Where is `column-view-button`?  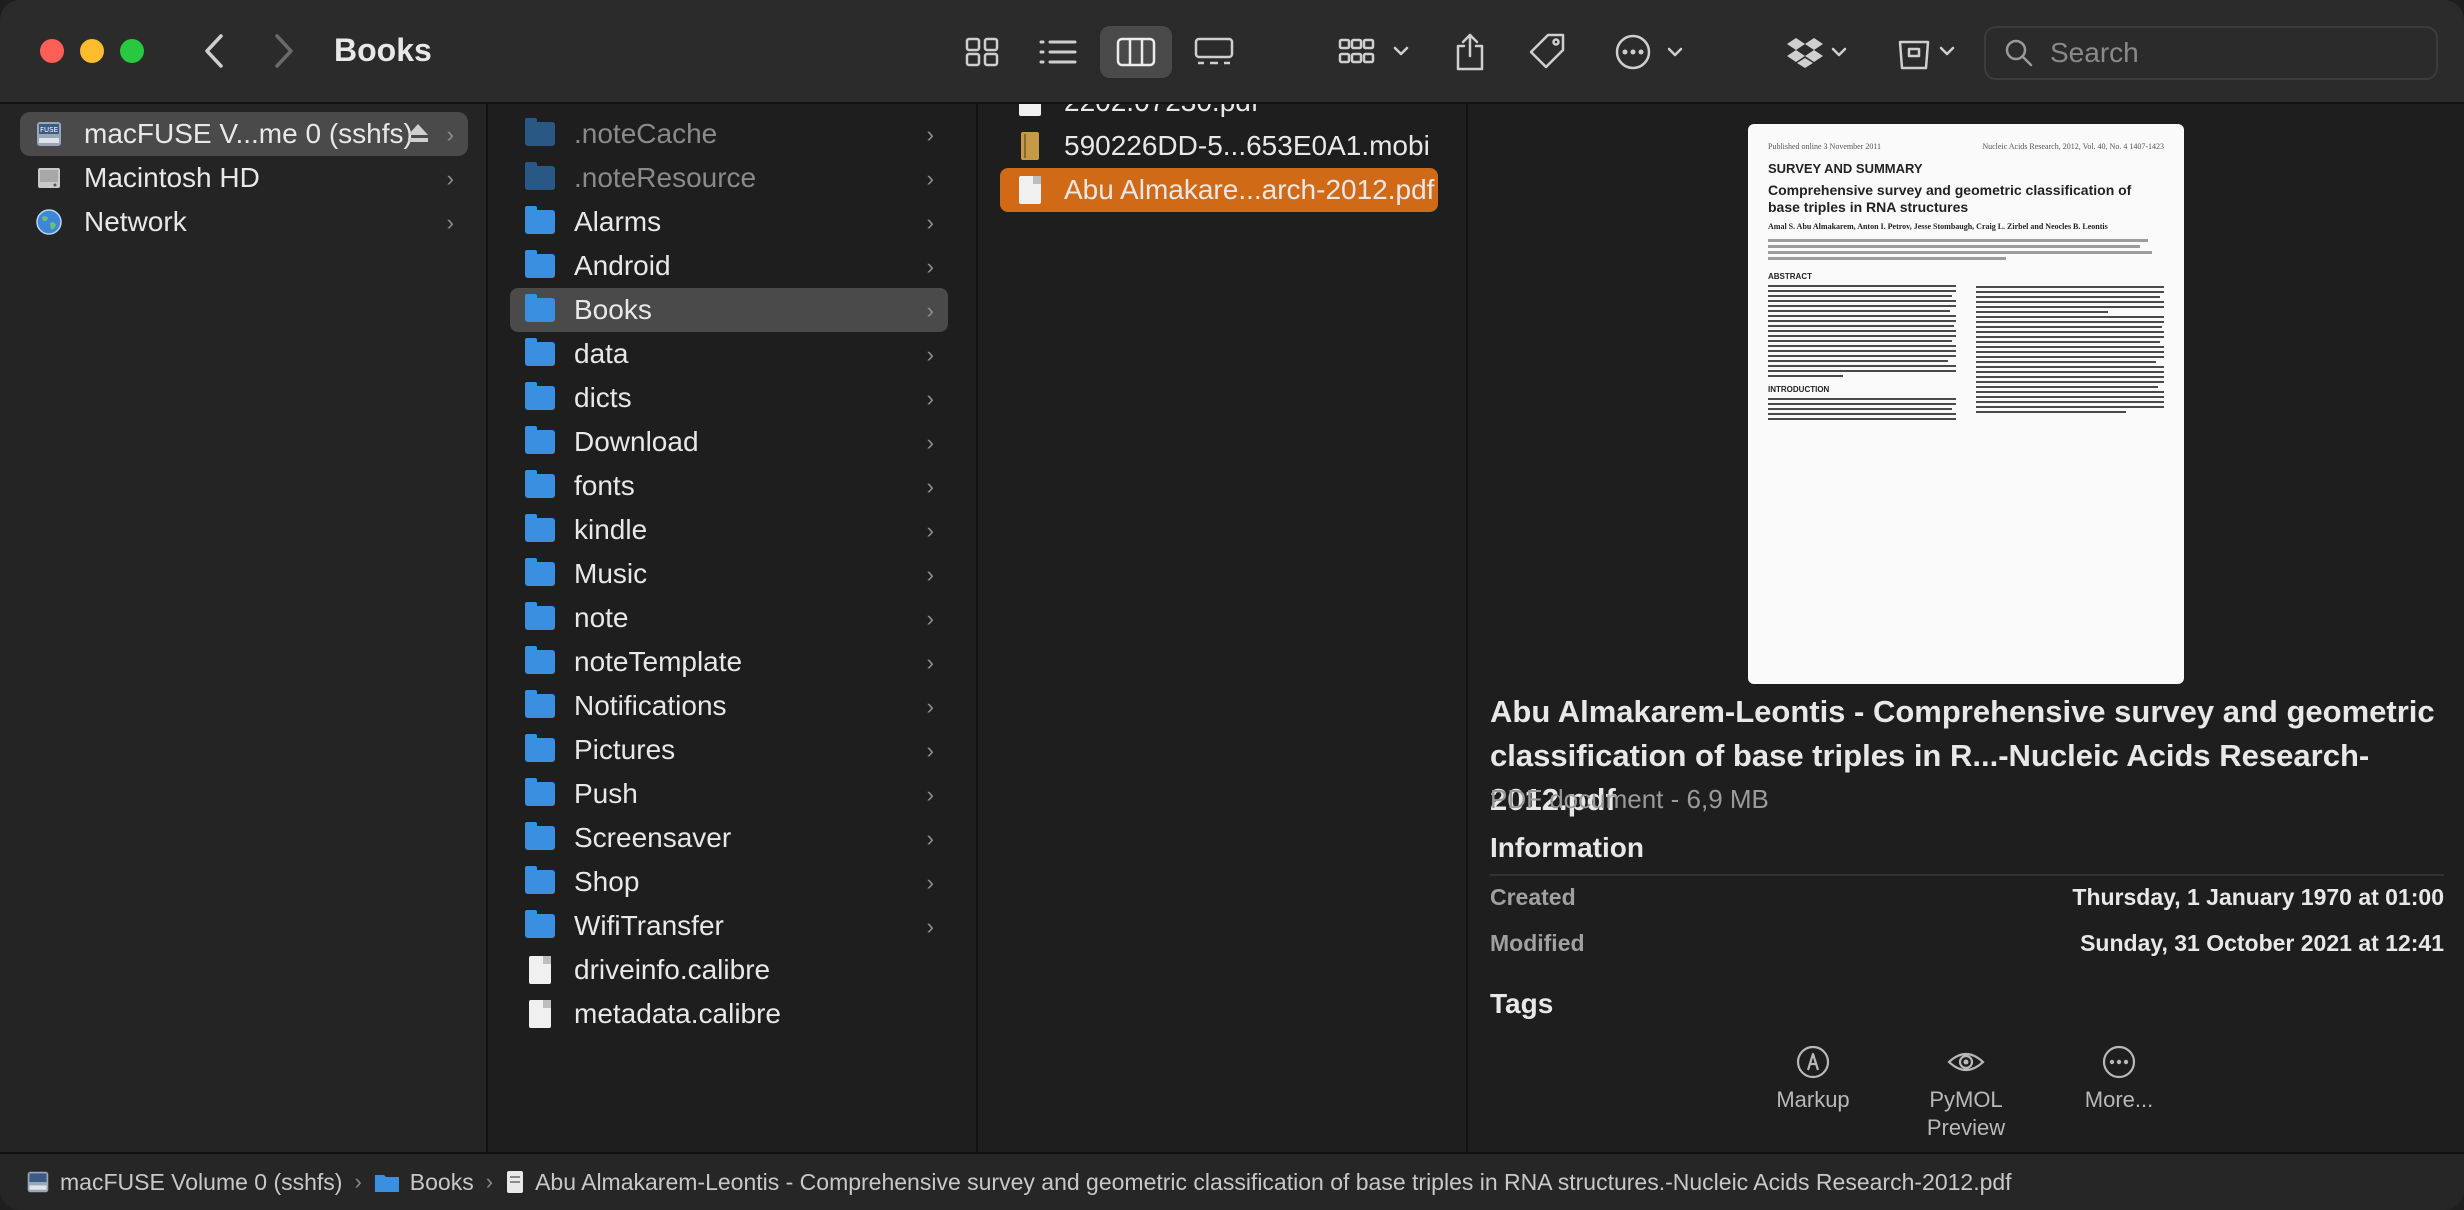 column-view-button is located at coordinates (1136, 52).